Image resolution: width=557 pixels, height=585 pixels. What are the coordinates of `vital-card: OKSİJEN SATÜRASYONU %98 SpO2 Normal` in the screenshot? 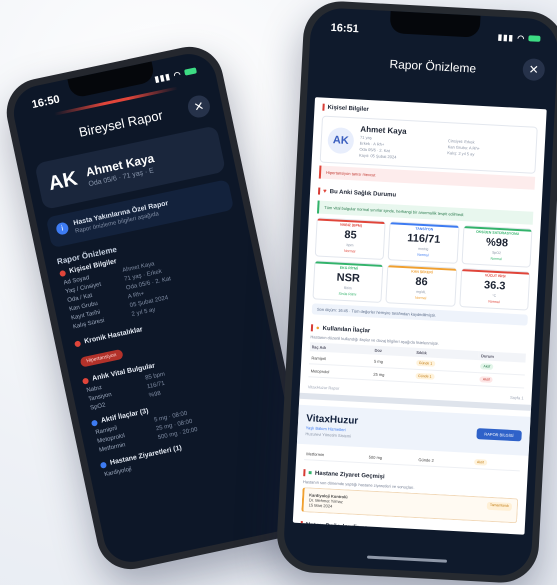 It's located at (497, 246).